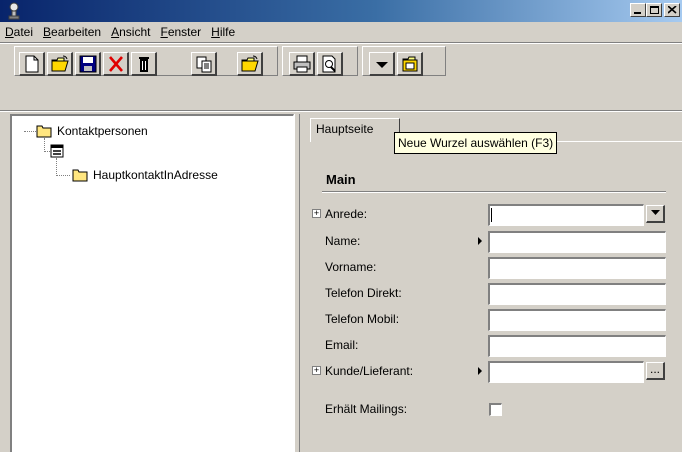  What do you see at coordinates (577, 242) in the screenshot?
I see `name-input` at bounding box center [577, 242].